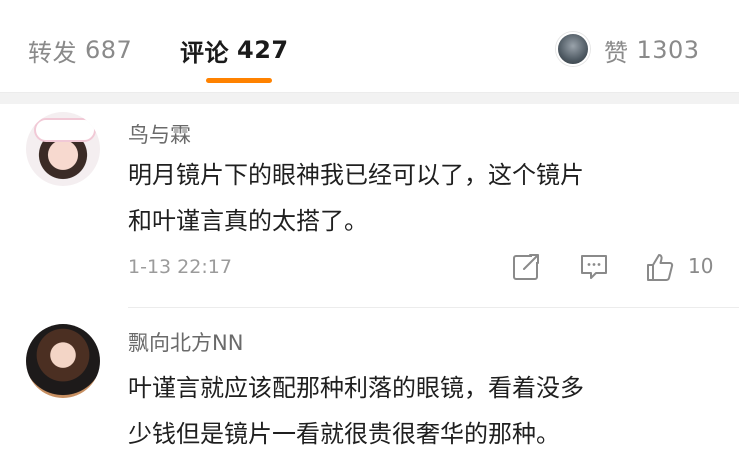  Describe the element at coordinates (344, 434) in the screenshot. I see `comment-text-line: 少钱但是镜片一看就很贵很奢华的那种。` at that location.